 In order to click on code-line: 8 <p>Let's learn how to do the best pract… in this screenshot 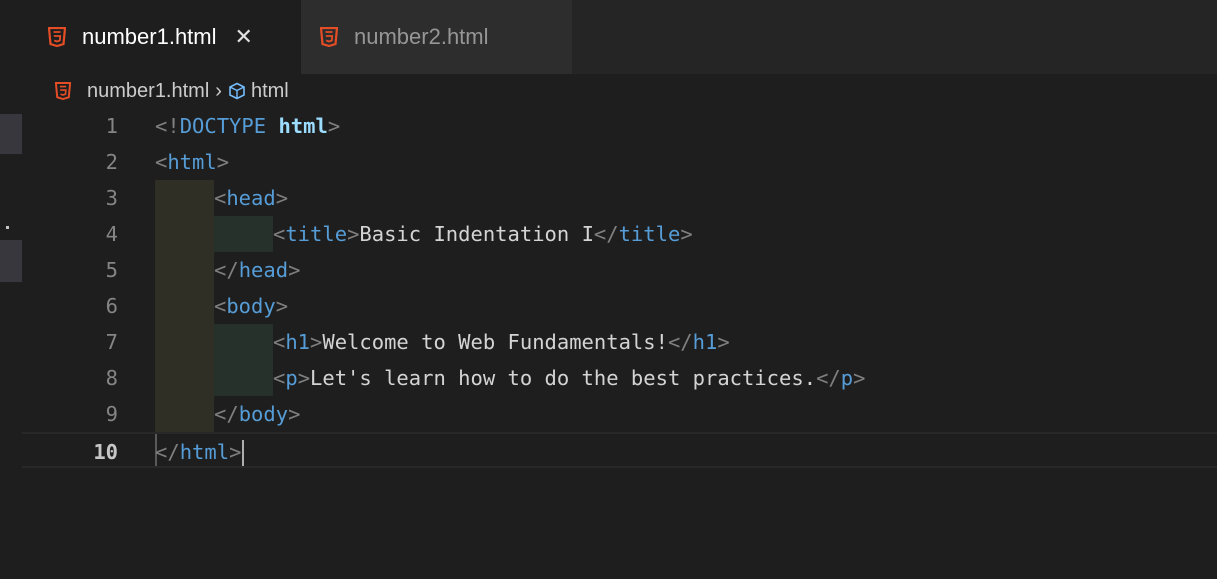, I will do `click(619, 378)`.